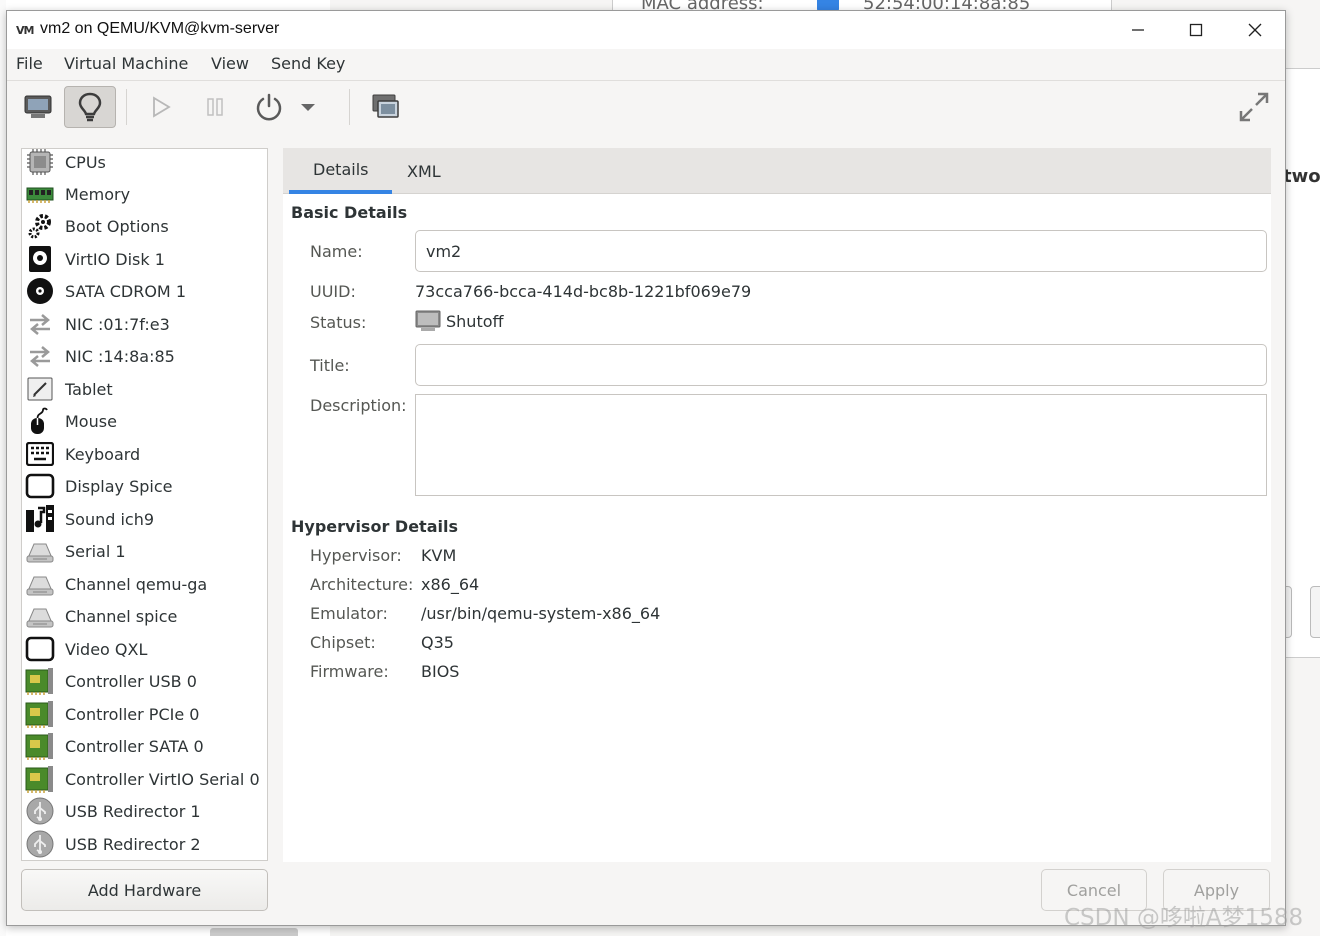 The height and width of the screenshot is (936, 1320). What do you see at coordinates (330, 365) in the screenshot?
I see `title-label: Title:` at bounding box center [330, 365].